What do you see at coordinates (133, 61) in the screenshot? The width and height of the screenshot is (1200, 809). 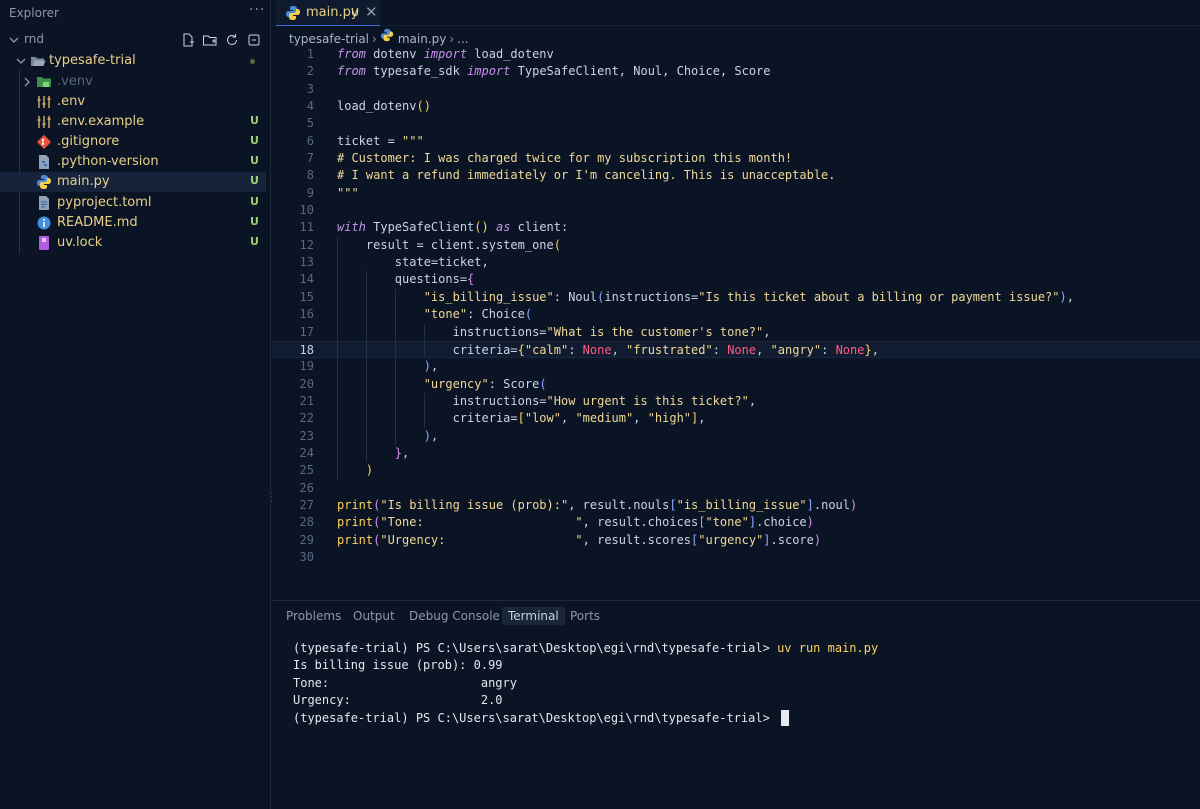 I see `folder-typesafe-trial: typesafe-trial` at bounding box center [133, 61].